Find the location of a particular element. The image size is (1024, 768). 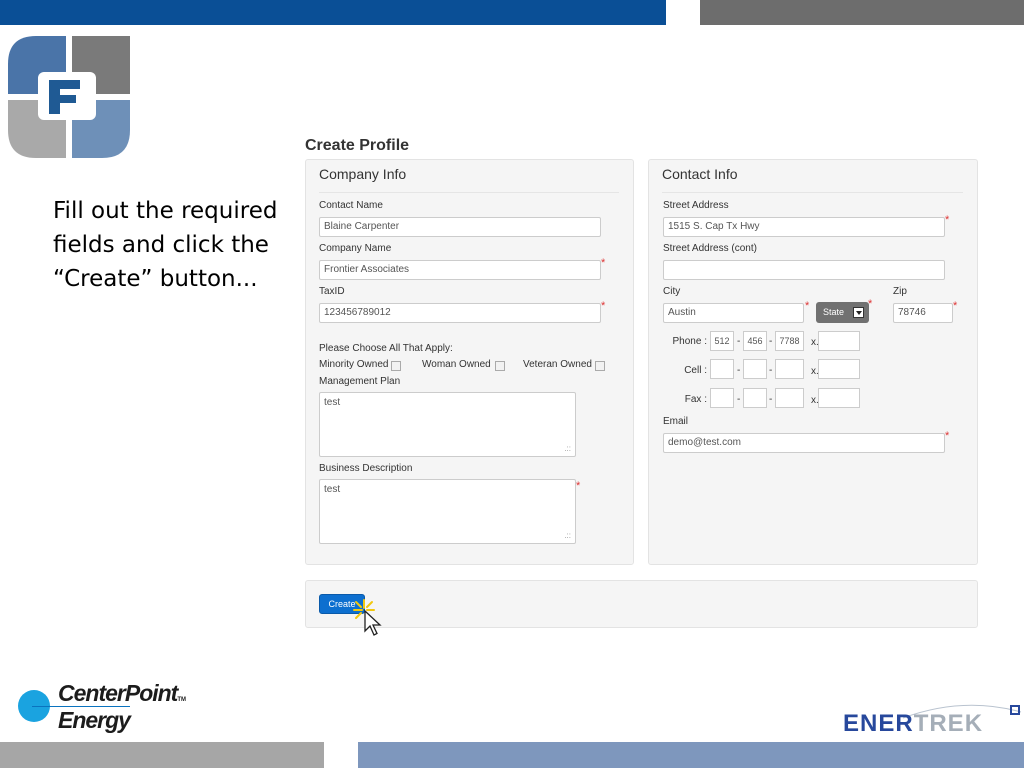

cell-line-input is located at coordinates (789, 369).